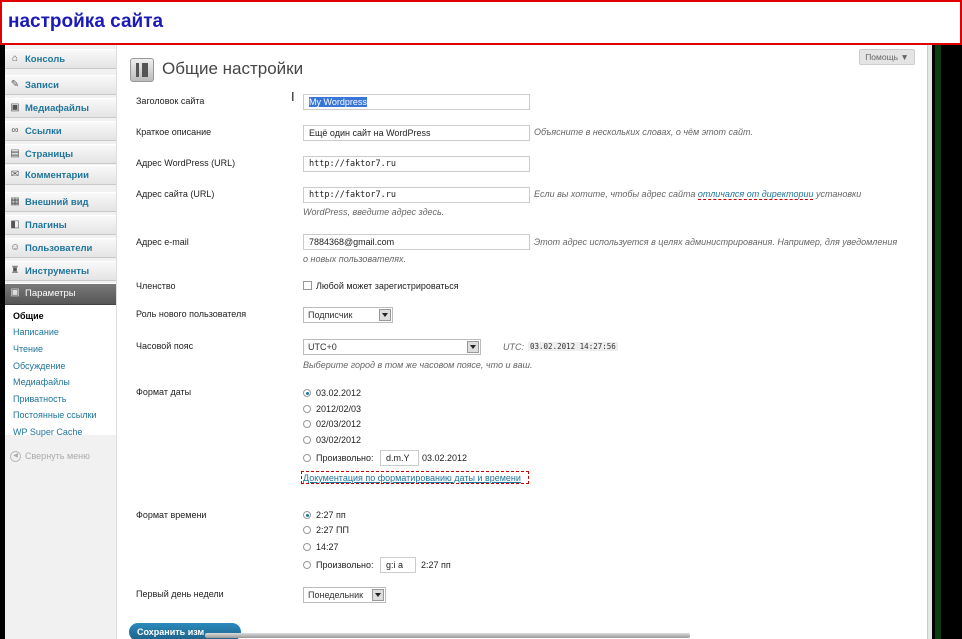 Image resolution: width=962 pixels, height=639 pixels. Describe the element at coordinates (28, 349) in the screenshot. I see `submenu-reading: Чтение` at that location.